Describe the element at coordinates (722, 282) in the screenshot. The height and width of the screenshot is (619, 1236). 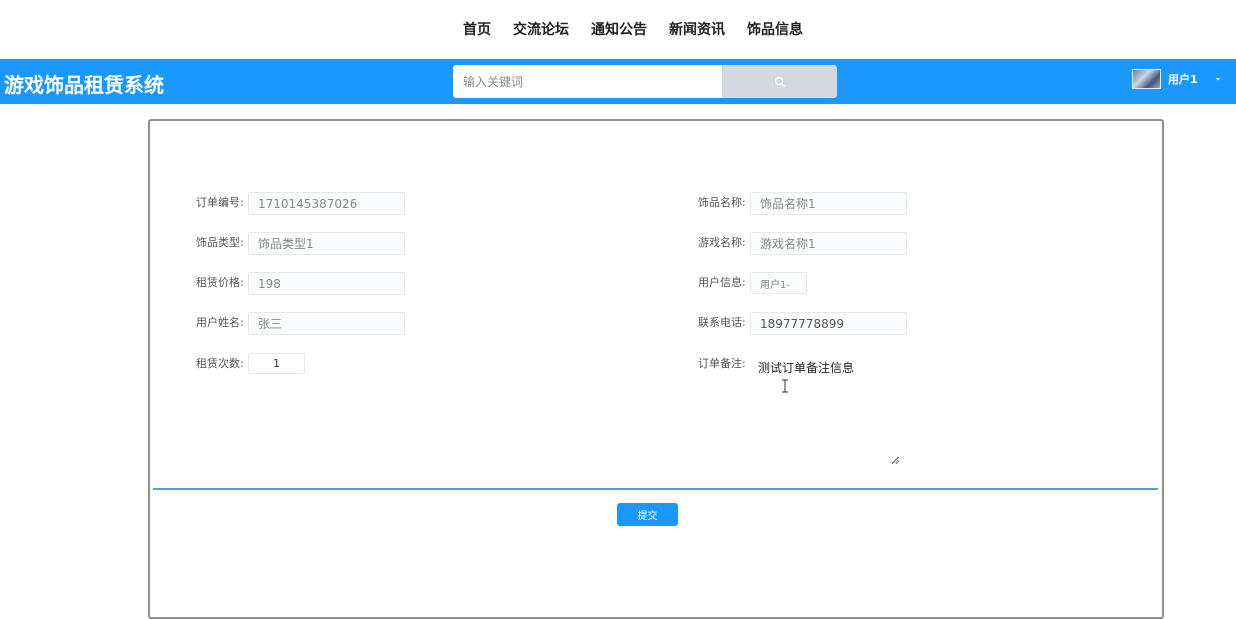
I see `user-info-label: 用户信息:` at that location.